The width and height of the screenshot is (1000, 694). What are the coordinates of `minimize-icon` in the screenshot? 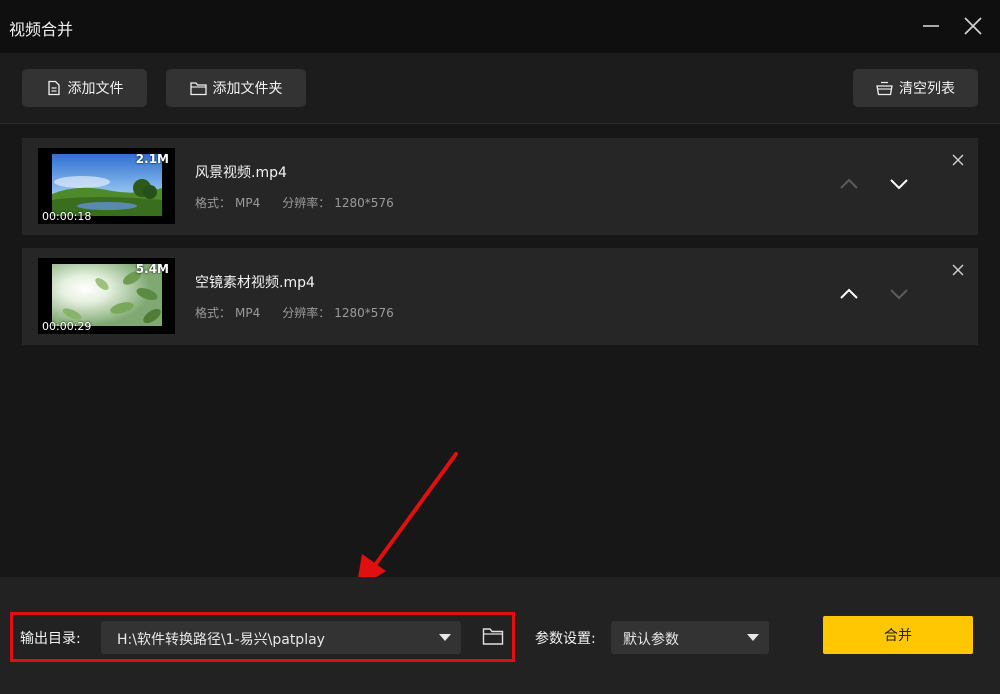 It's located at (931, 26).